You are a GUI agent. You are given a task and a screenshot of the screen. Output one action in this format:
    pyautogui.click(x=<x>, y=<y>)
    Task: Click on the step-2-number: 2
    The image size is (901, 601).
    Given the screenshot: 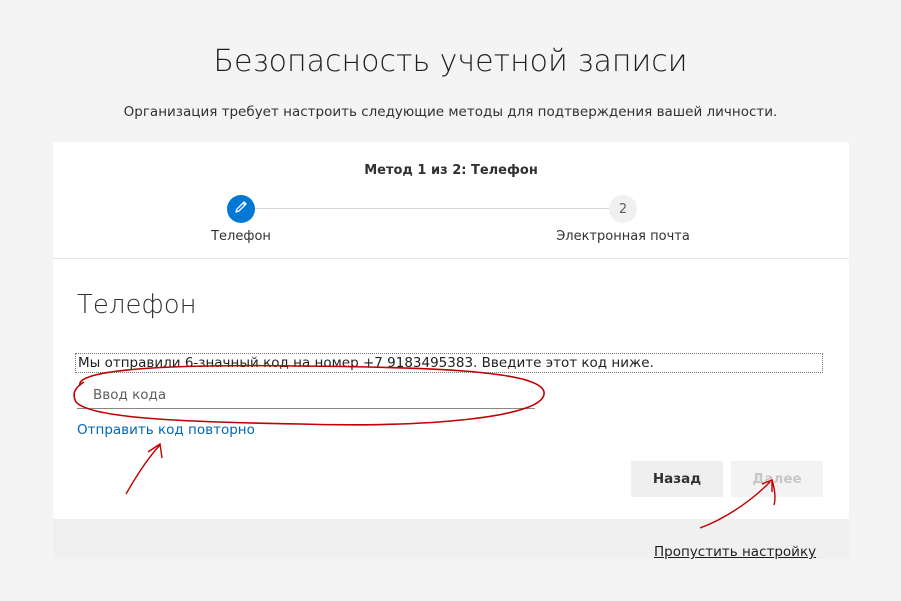 What is the action you would take?
    pyautogui.click(x=623, y=209)
    